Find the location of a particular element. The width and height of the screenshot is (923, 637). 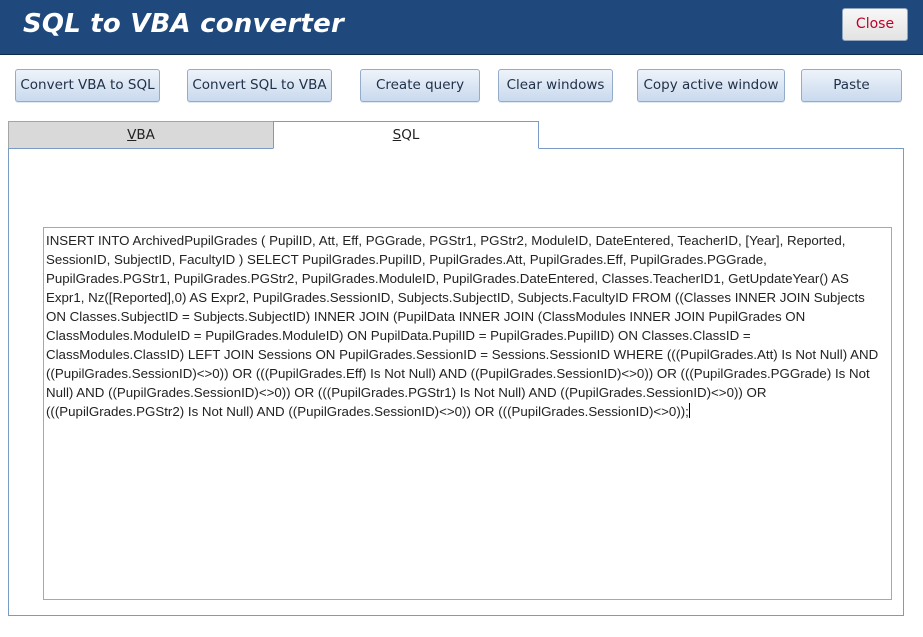

close-button: Close is located at coordinates (875, 24).